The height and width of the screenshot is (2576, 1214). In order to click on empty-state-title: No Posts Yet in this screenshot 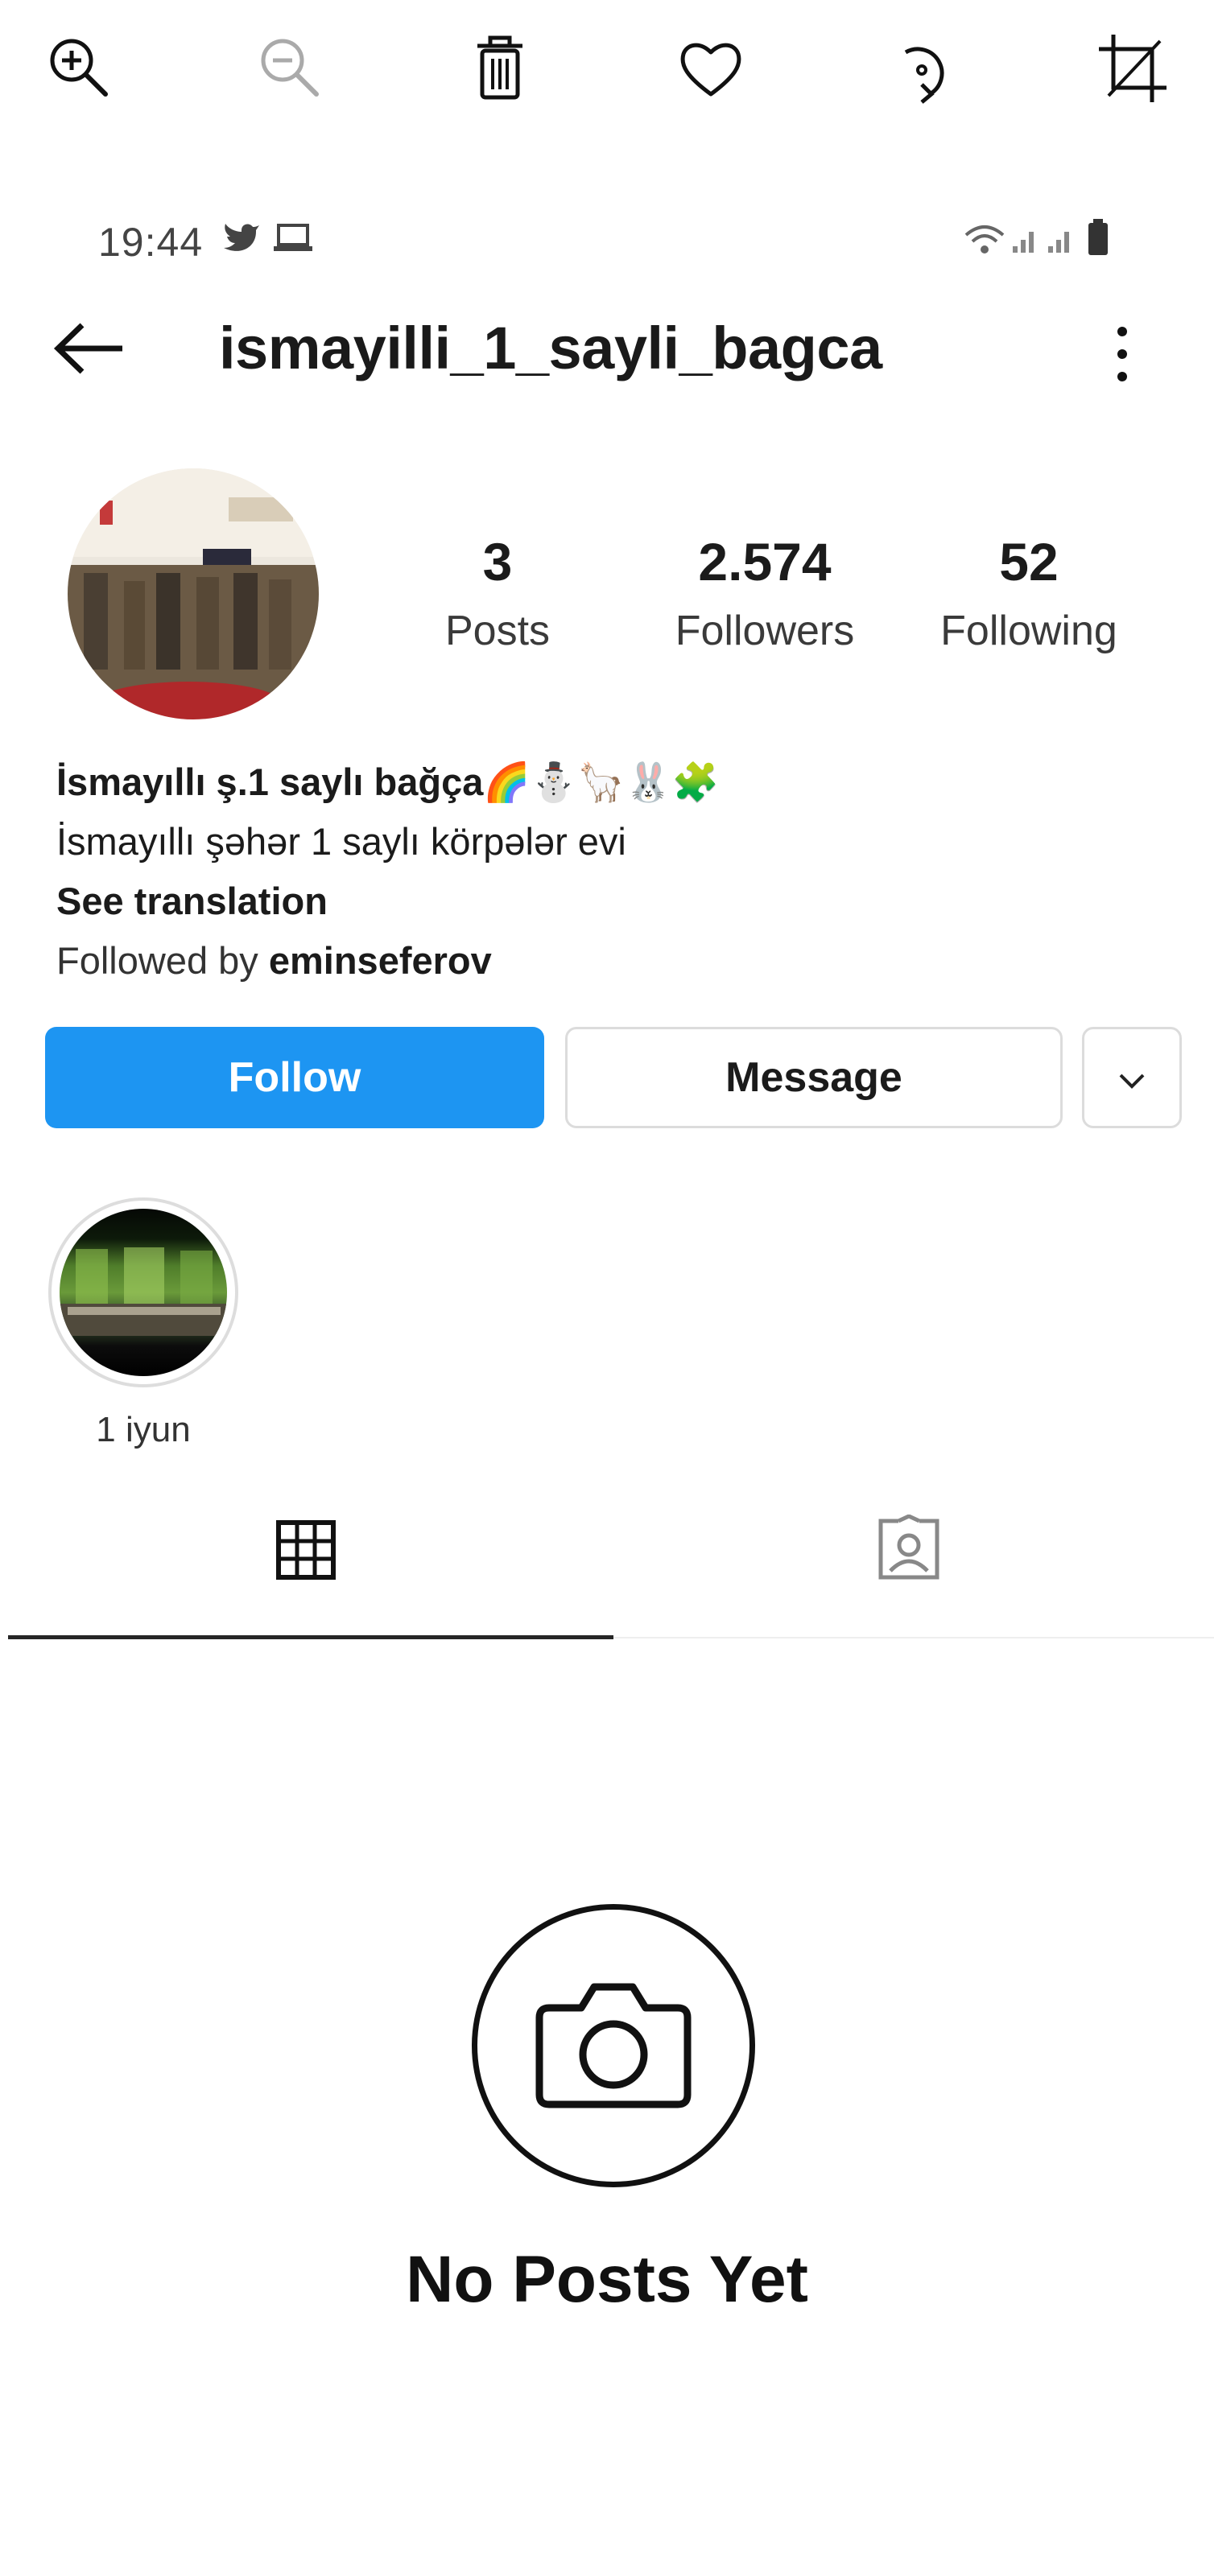, I will do `click(607, 2279)`.